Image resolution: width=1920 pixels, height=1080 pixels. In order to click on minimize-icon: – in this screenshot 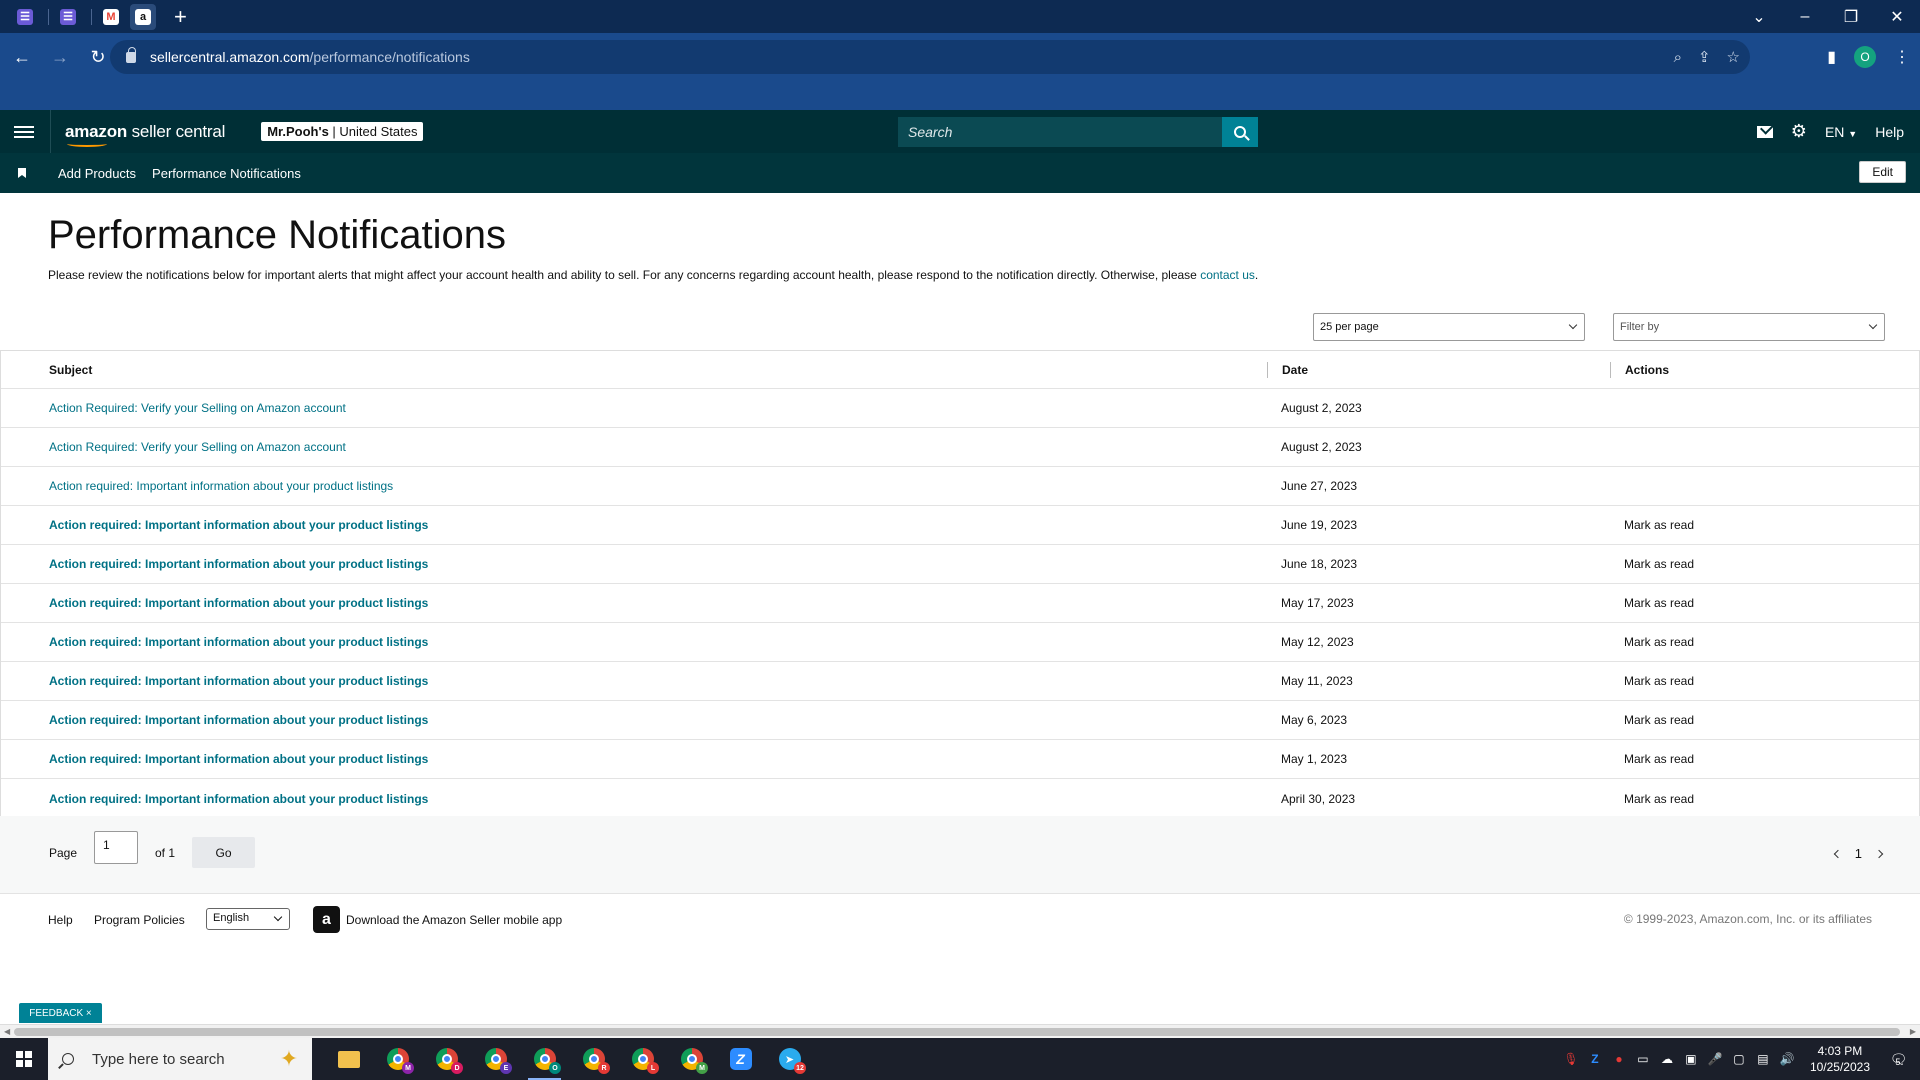, I will do `click(1805, 17)`.